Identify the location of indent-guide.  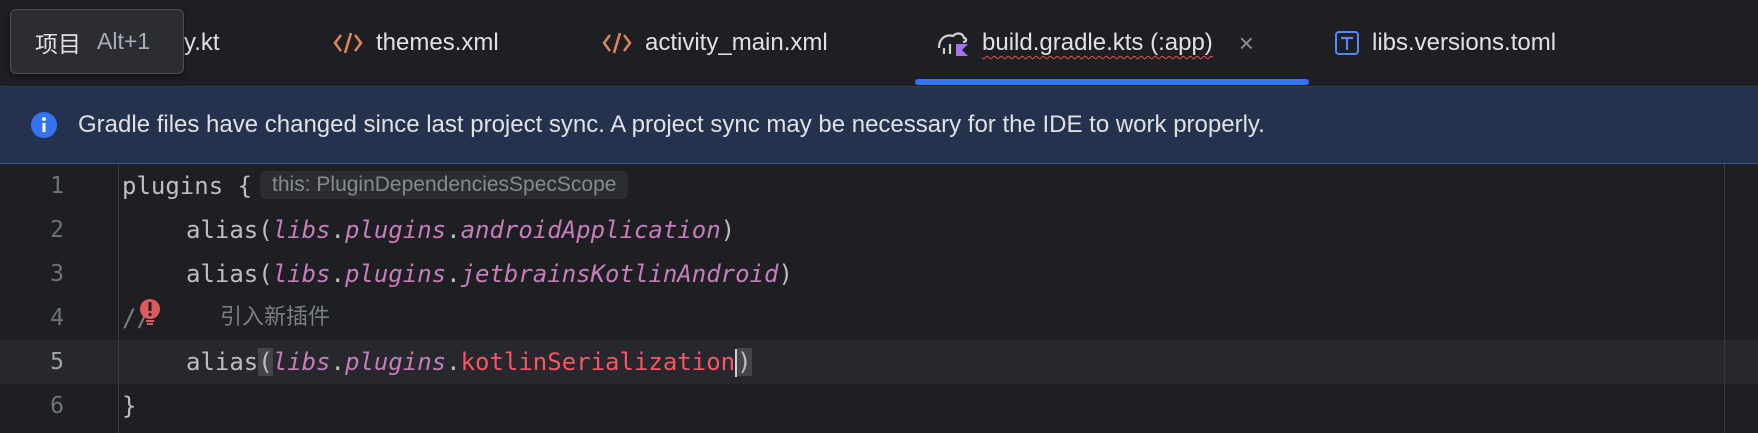
(118, 298).